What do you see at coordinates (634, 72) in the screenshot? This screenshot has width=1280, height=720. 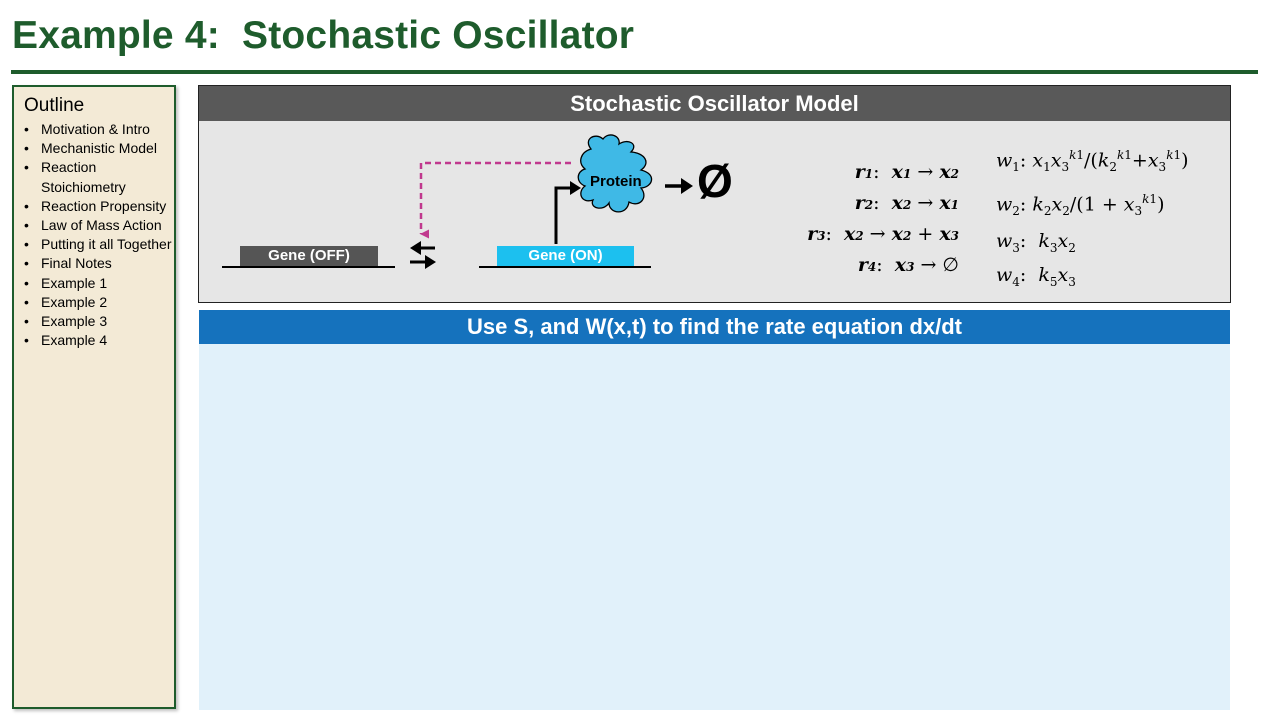 I see `title-divider` at bounding box center [634, 72].